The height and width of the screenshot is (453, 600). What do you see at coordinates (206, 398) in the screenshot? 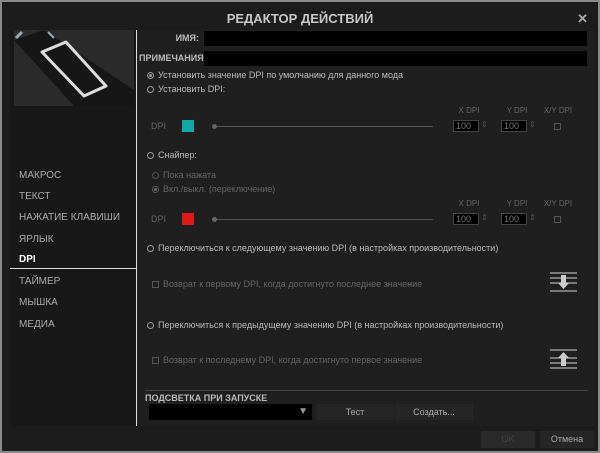
I see `lighting-label: ПОДСВЕТКА ПРИ ЗАПУСКЕ` at bounding box center [206, 398].